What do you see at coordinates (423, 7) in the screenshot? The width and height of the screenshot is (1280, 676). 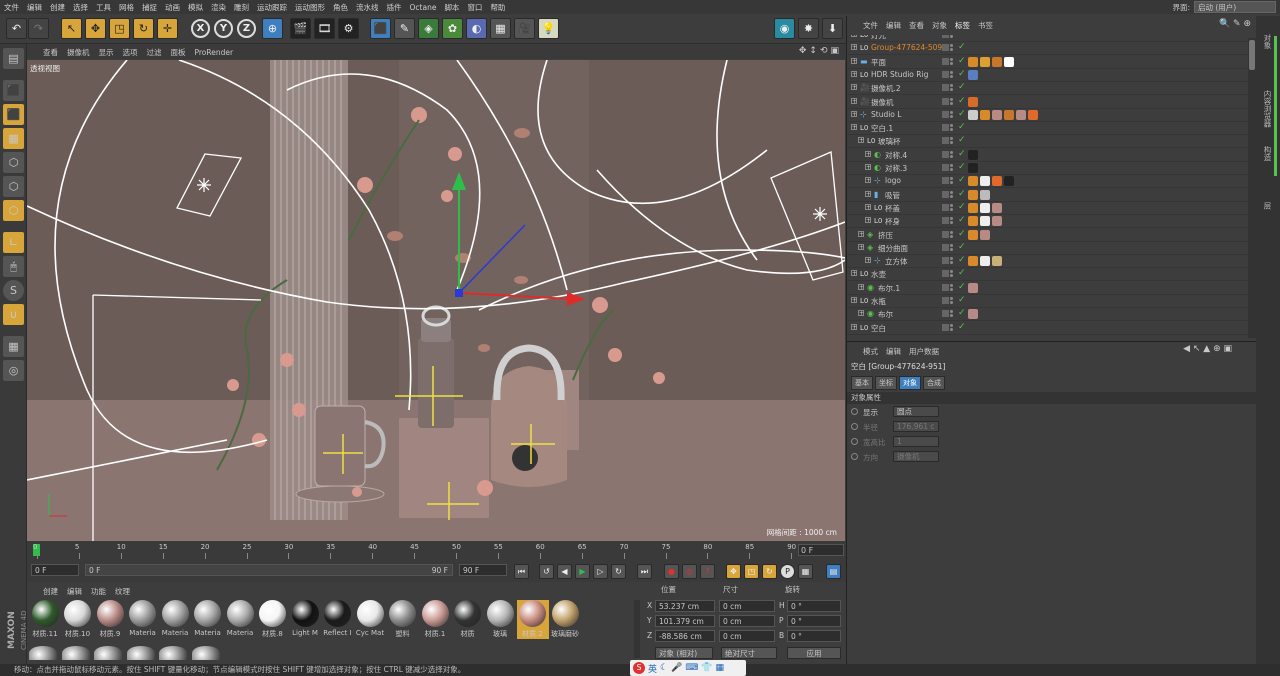 I see `menu-item: Octane` at bounding box center [423, 7].